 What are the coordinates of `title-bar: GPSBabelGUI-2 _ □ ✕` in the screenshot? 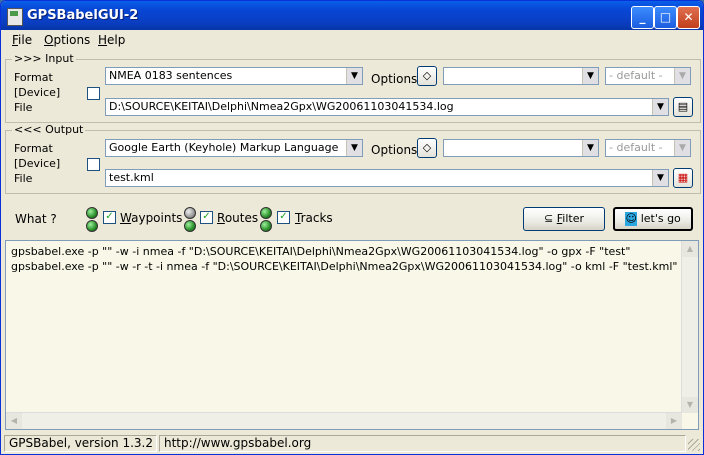 It's located at (352, 15).